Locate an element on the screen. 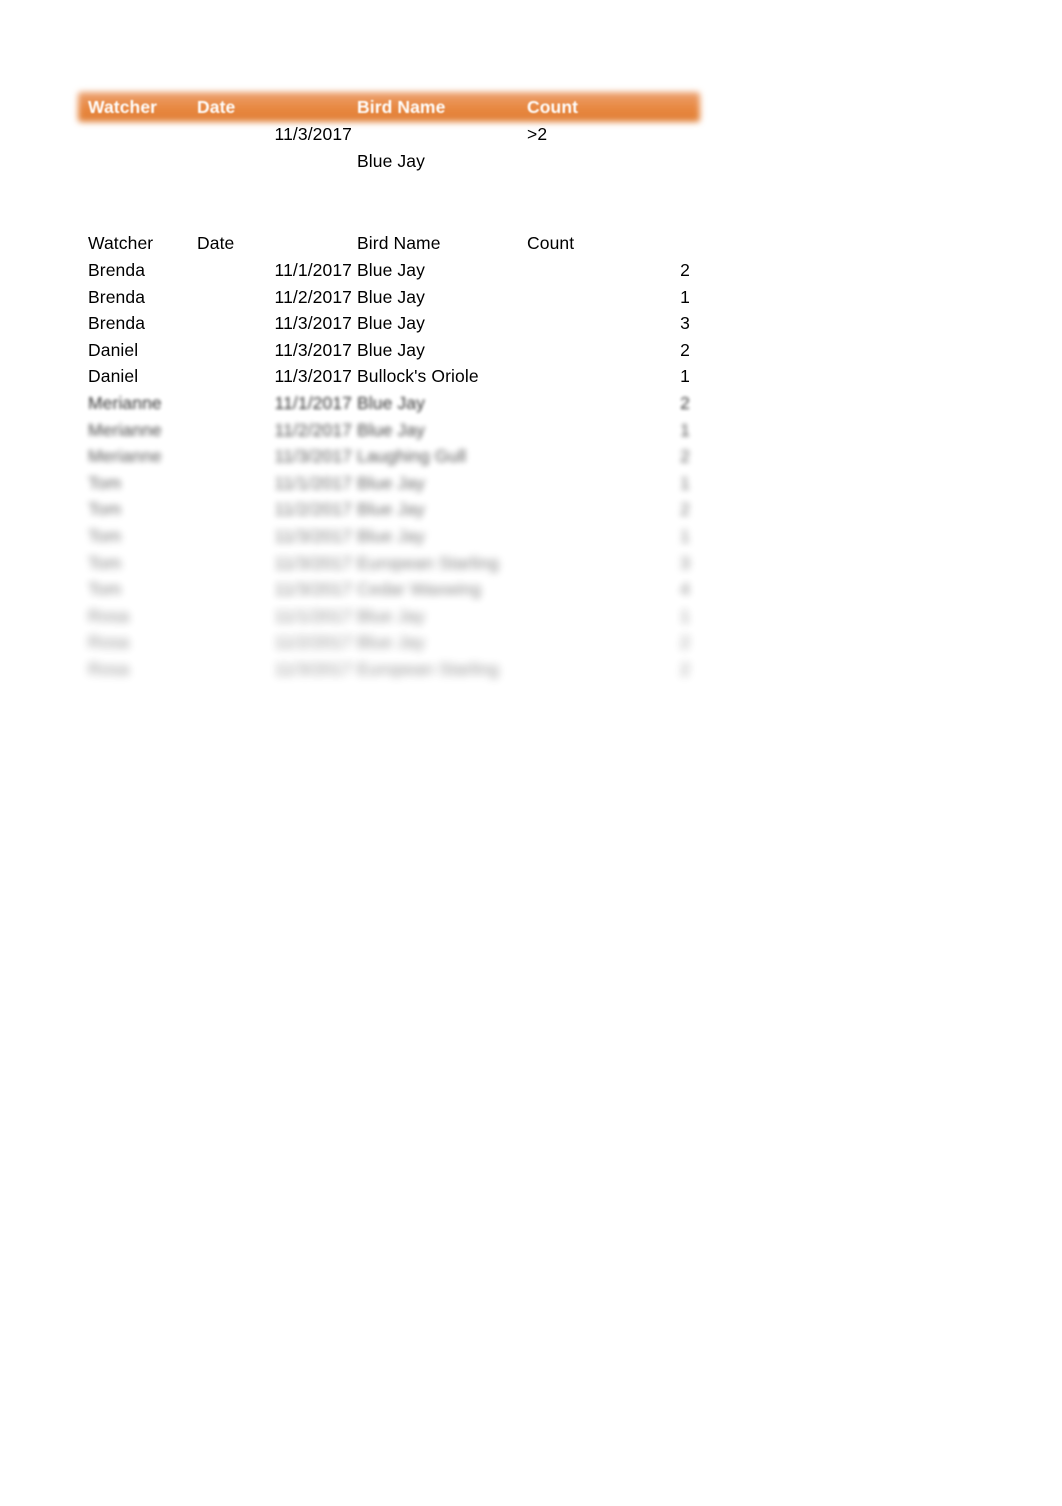  data-header-date: Date is located at coordinates (216, 243).